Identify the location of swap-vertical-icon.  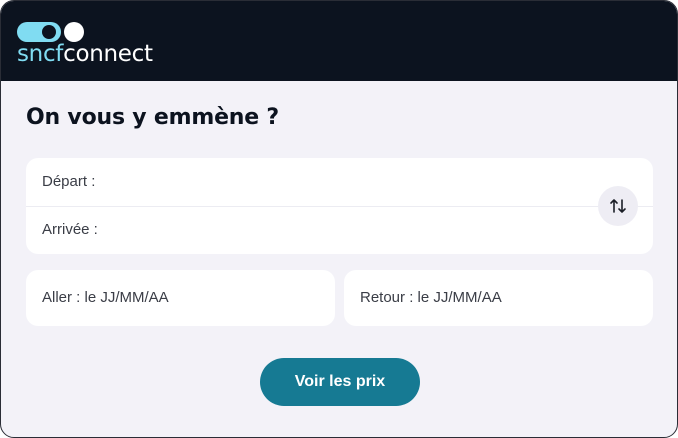
(618, 206).